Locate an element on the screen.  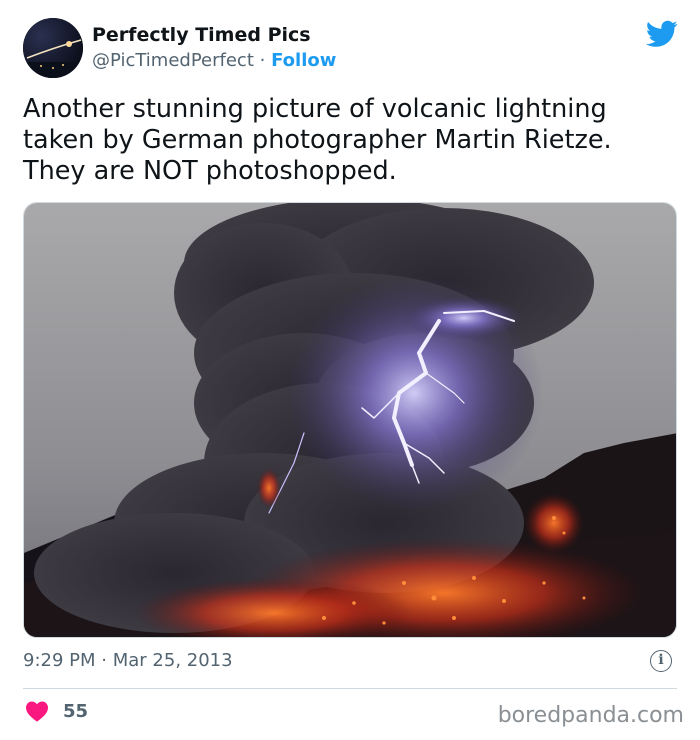
author-handle-row: @PicTimedPerfect · Follow is located at coordinates (214, 60).